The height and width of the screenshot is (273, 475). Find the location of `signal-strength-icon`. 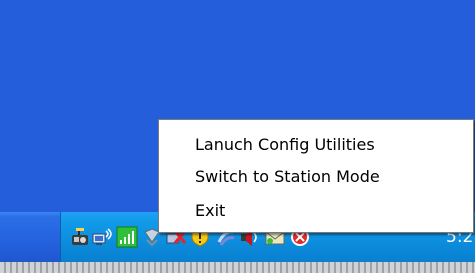

signal-strength-icon is located at coordinates (127, 237).